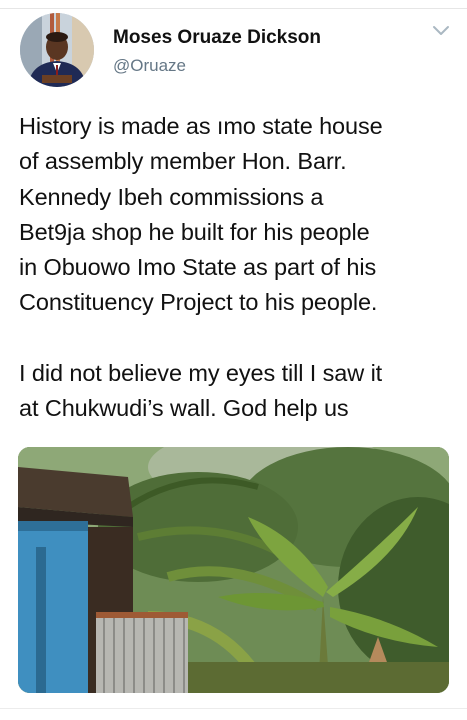  Describe the element at coordinates (198, 302) in the screenshot. I see `text-line: Constituency Project to his people.` at that location.